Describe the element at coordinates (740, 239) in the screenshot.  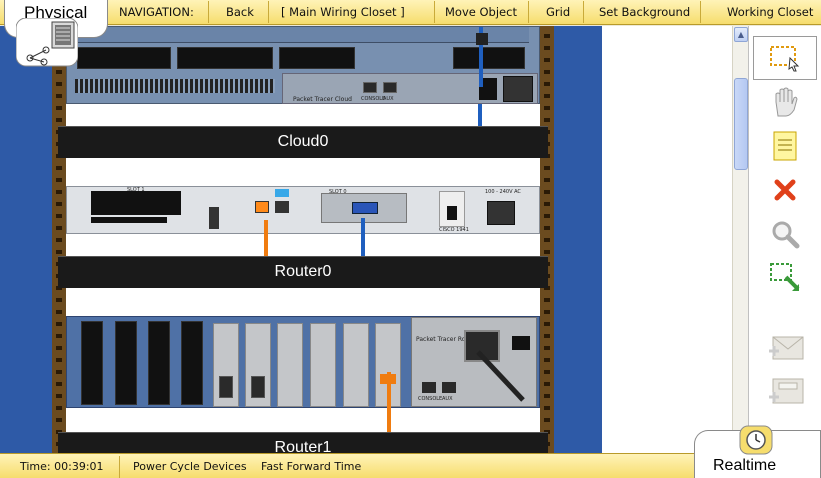
I see `vertical-scrollbar: ▲ ▼` at that location.